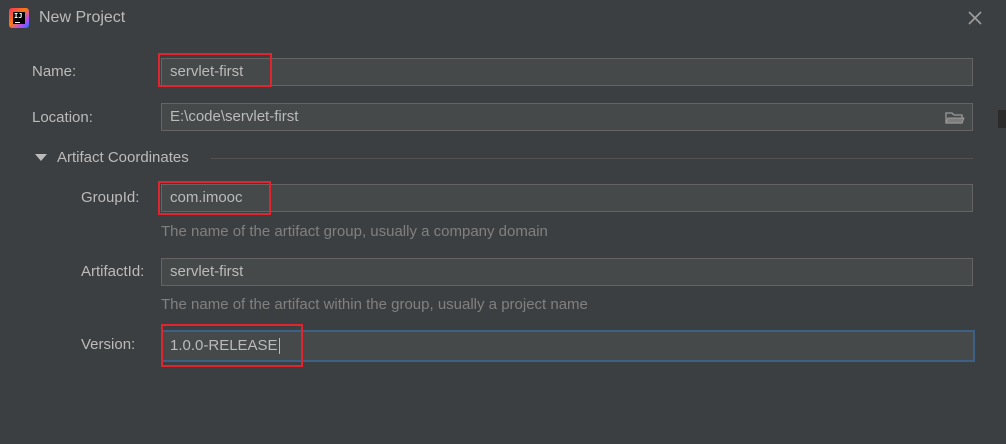 Image resolution: width=1006 pixels, height=444 pixels. I want to click on expand-arrow-icon, so click(41, 157).